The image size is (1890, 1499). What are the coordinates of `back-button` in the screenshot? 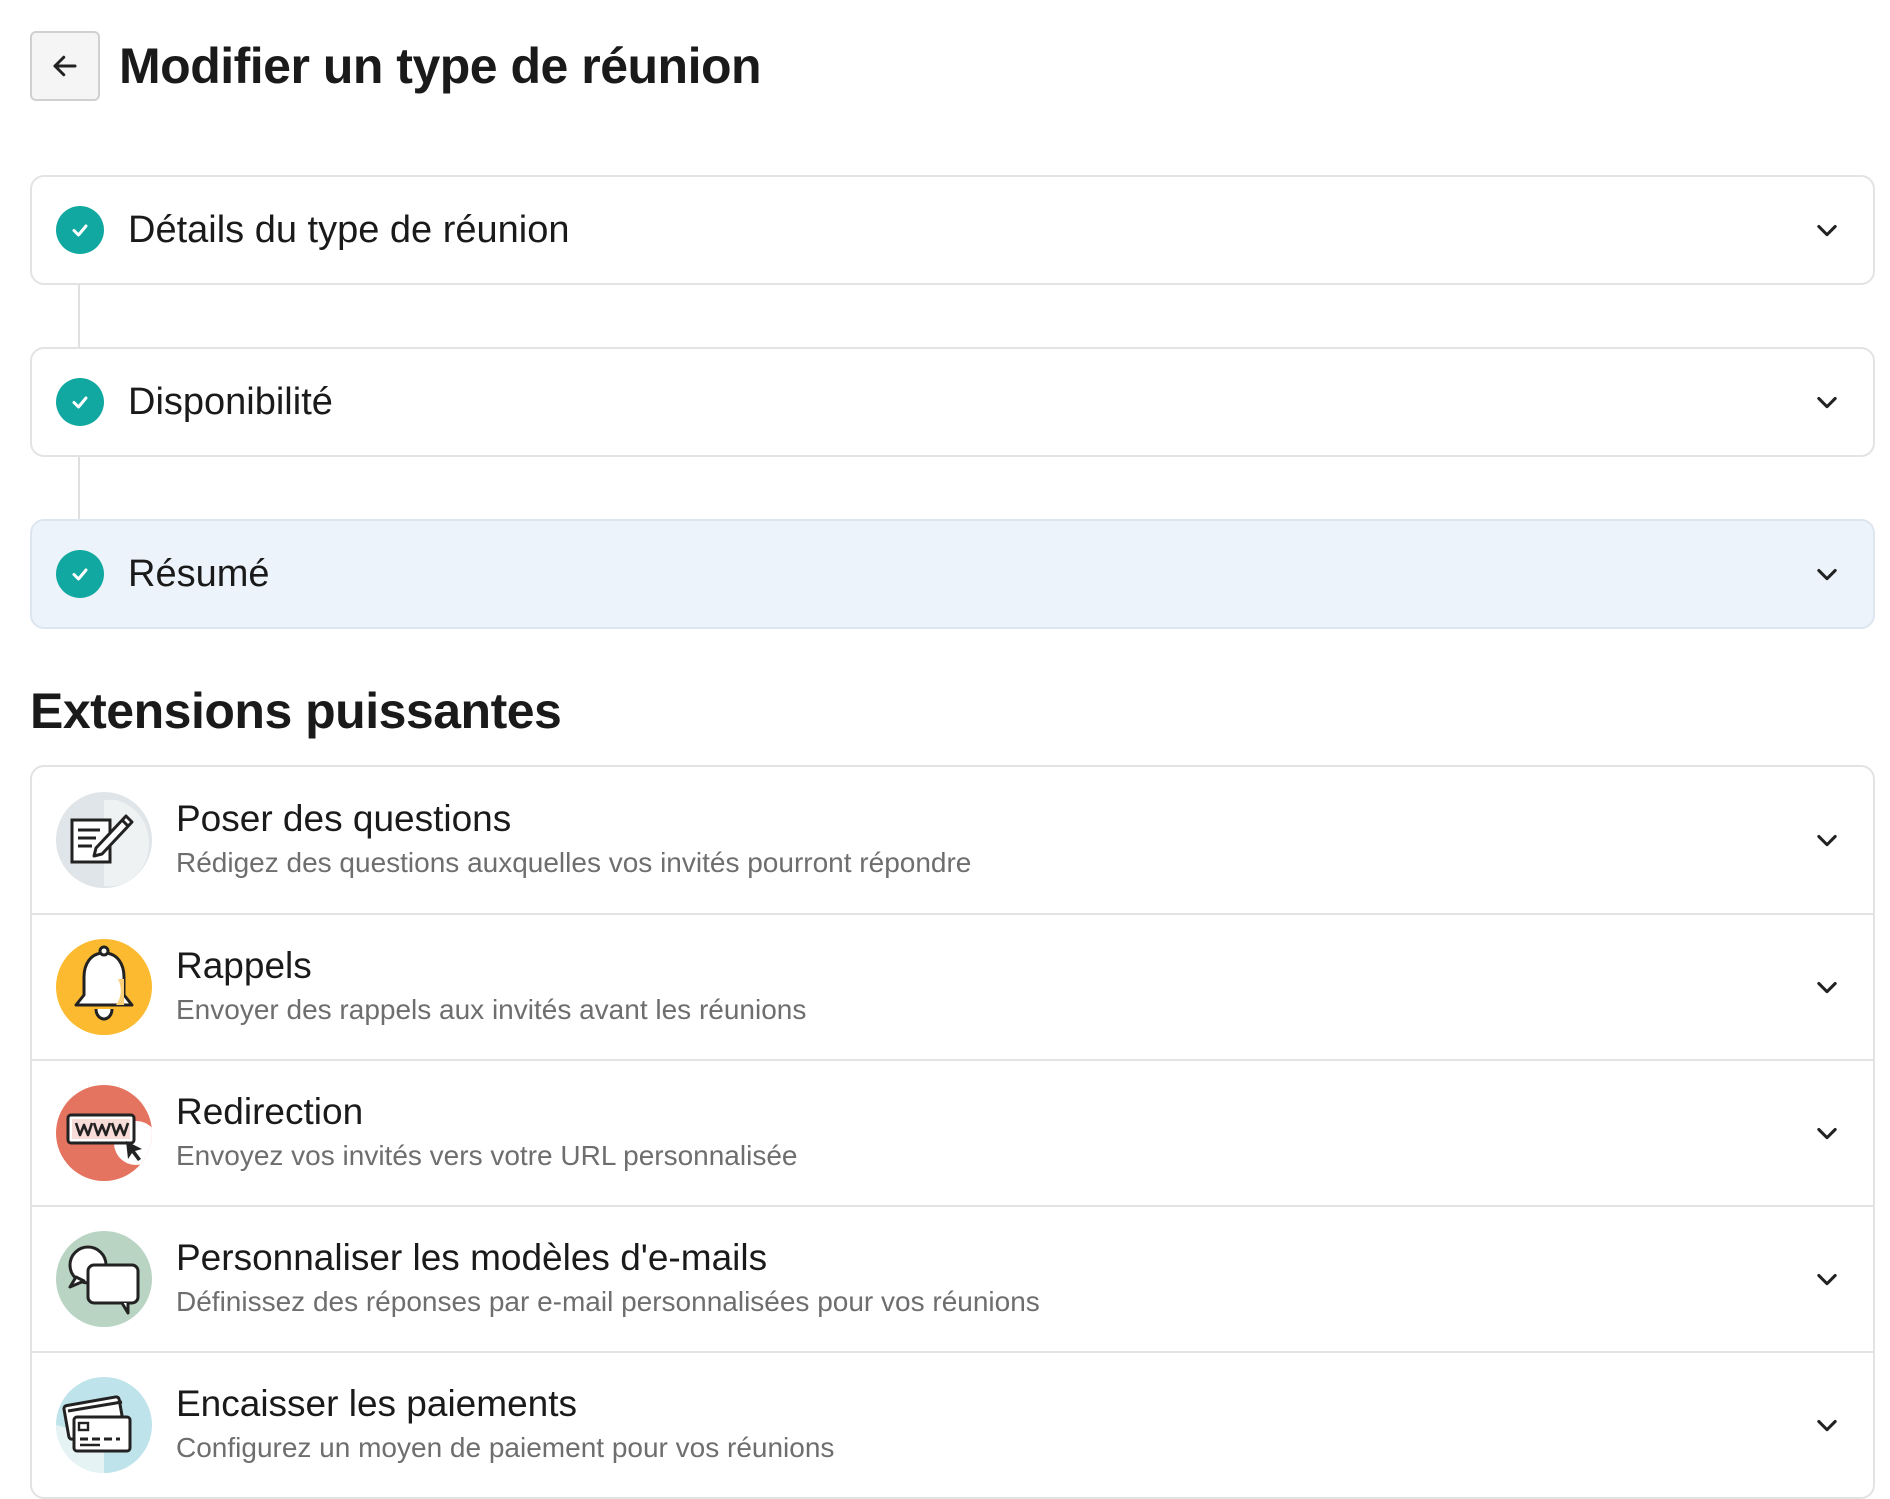 It's located at (65, 66).